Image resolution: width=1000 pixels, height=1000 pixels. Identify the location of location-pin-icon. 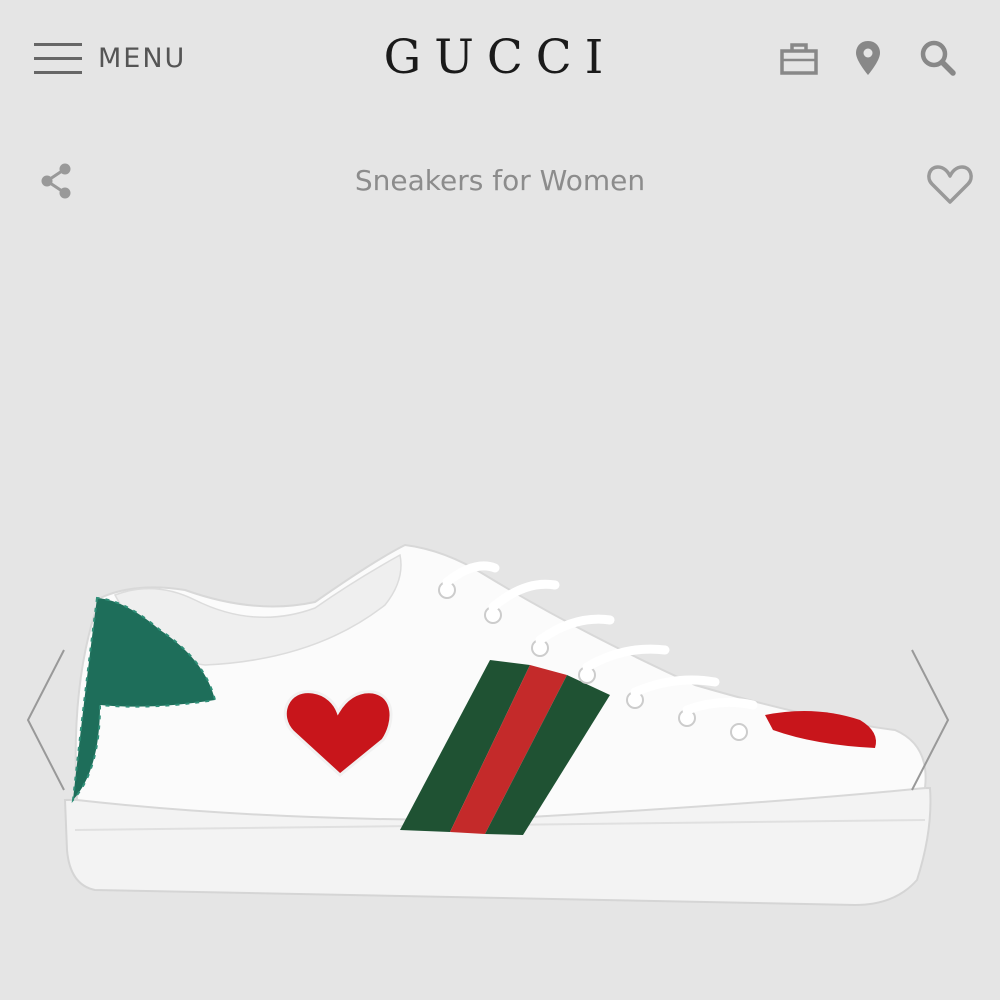
(868, 58).